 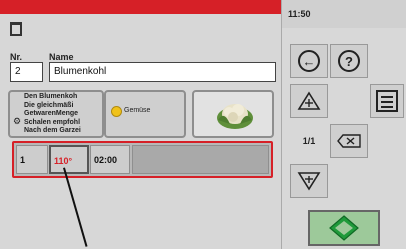 I want to click on clock: 11:50, so click(x=299, y=14).